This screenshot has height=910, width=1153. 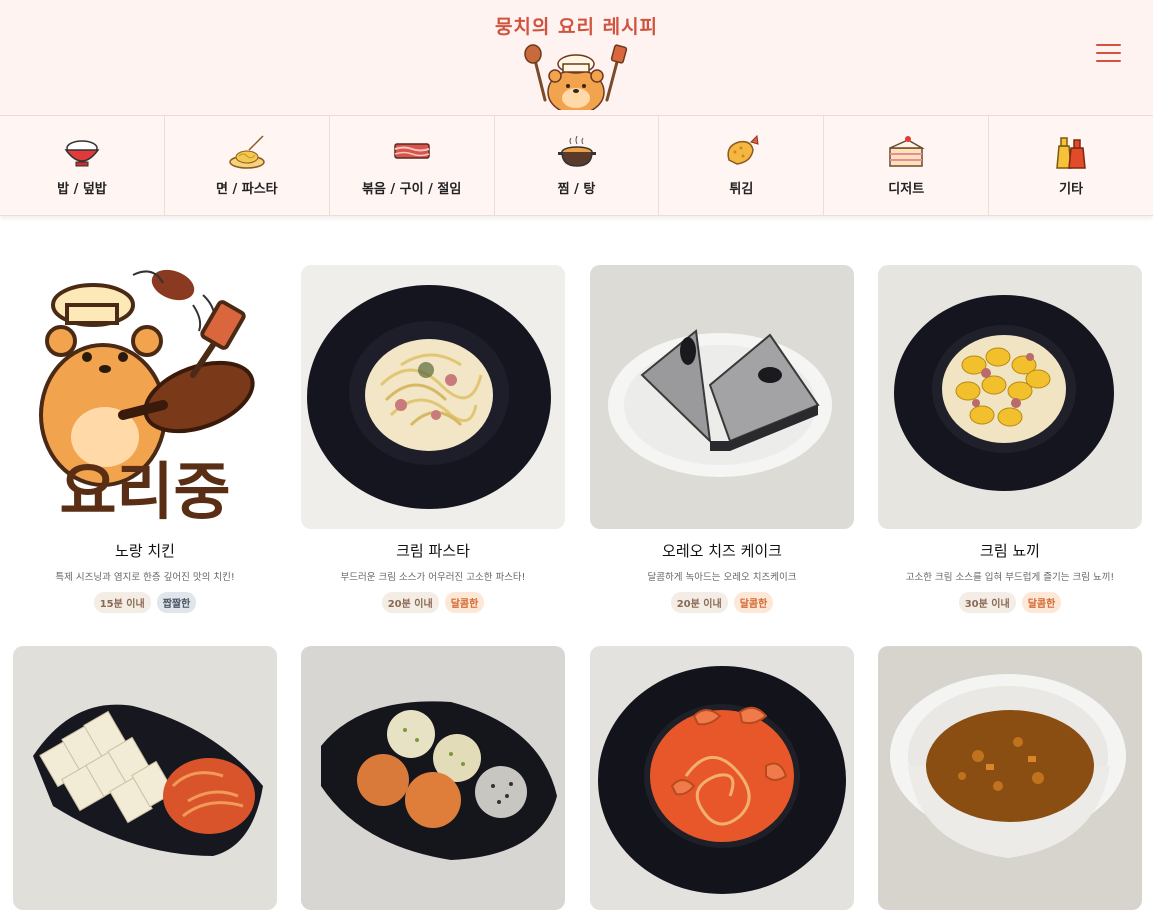 I want to click on cream-gnocchi-photo, so click(x=1010, y=397).